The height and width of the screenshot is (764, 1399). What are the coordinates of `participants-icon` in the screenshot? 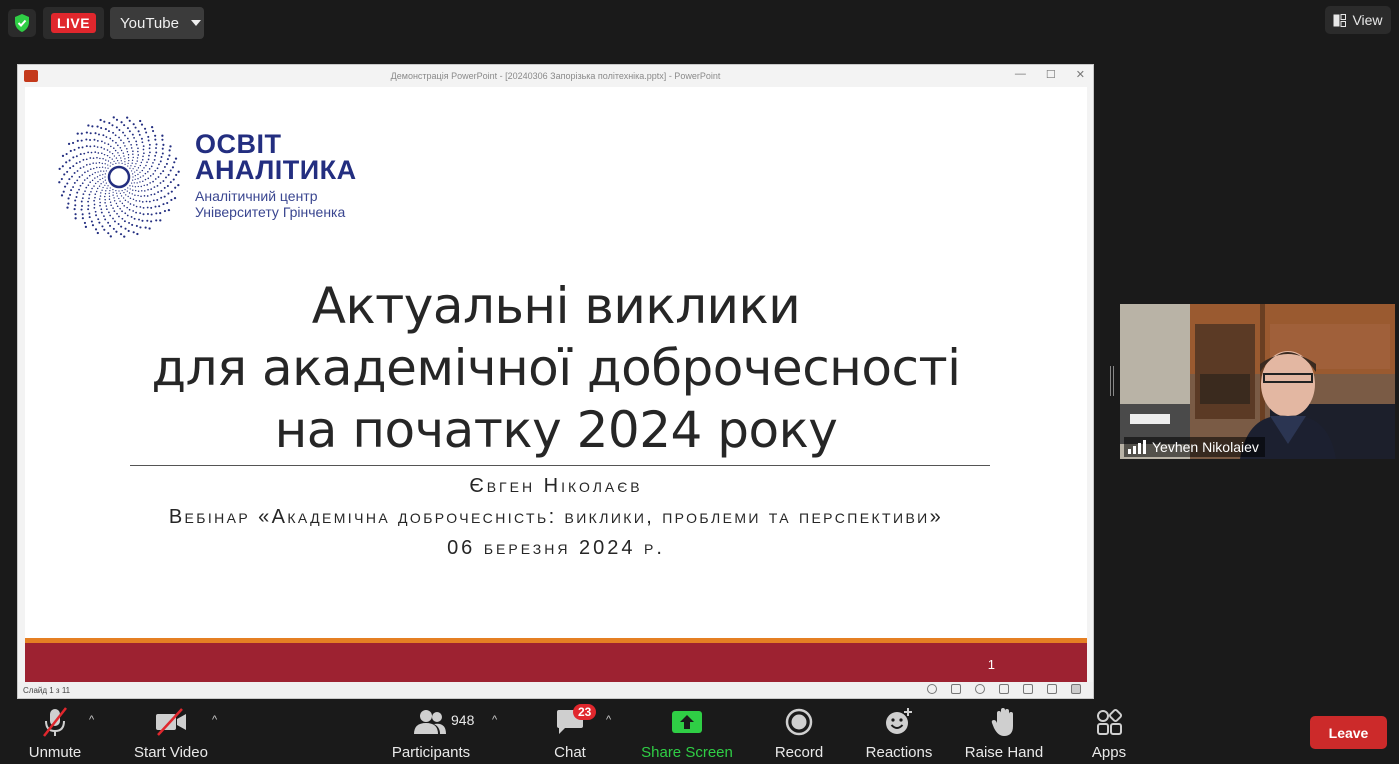 It's located at (430, 722).